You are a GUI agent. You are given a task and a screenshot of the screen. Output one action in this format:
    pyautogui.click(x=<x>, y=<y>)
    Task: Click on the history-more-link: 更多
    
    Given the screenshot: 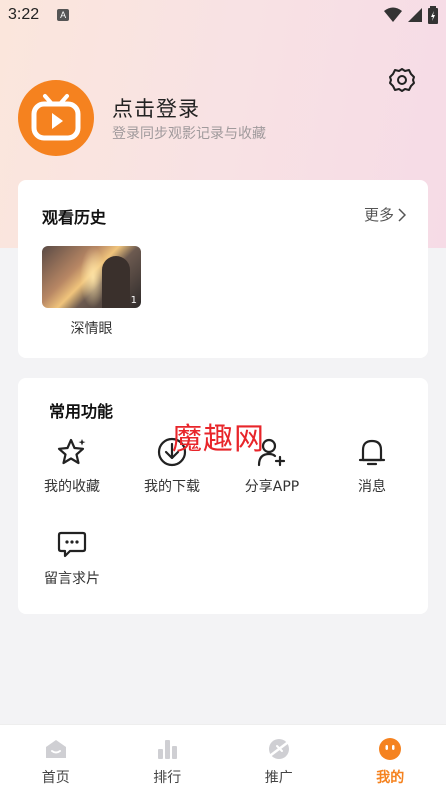 What is the action you would take?
    pyautogui.click(x=385, y=214)
    